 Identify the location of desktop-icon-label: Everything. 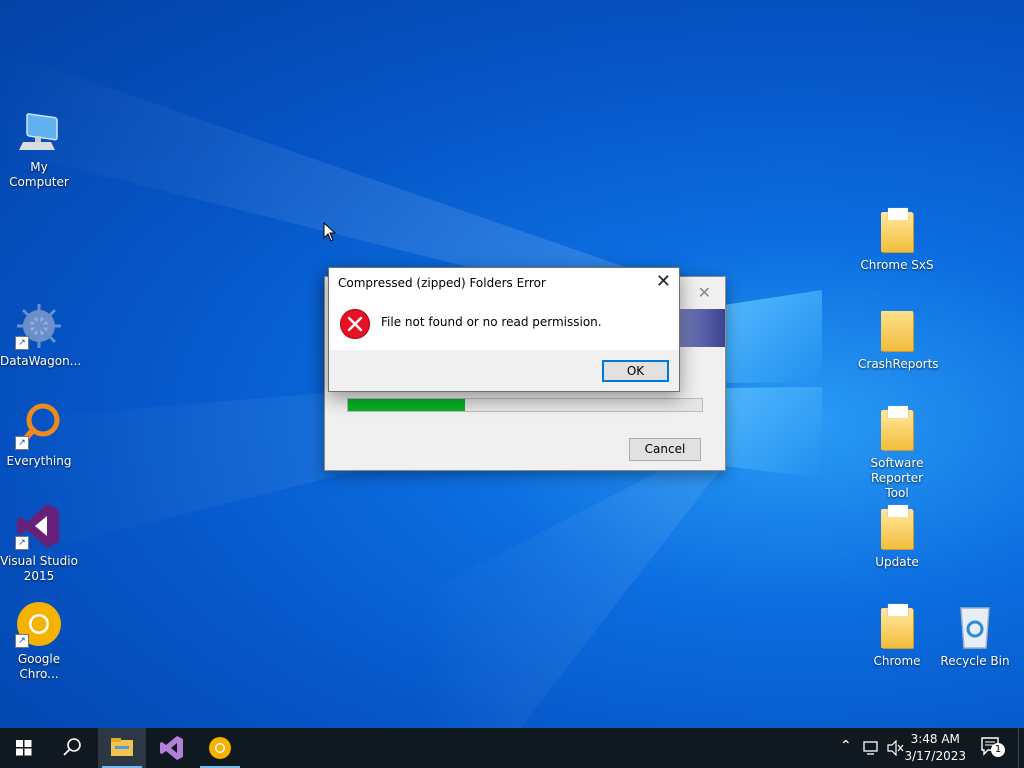
(39, 461).